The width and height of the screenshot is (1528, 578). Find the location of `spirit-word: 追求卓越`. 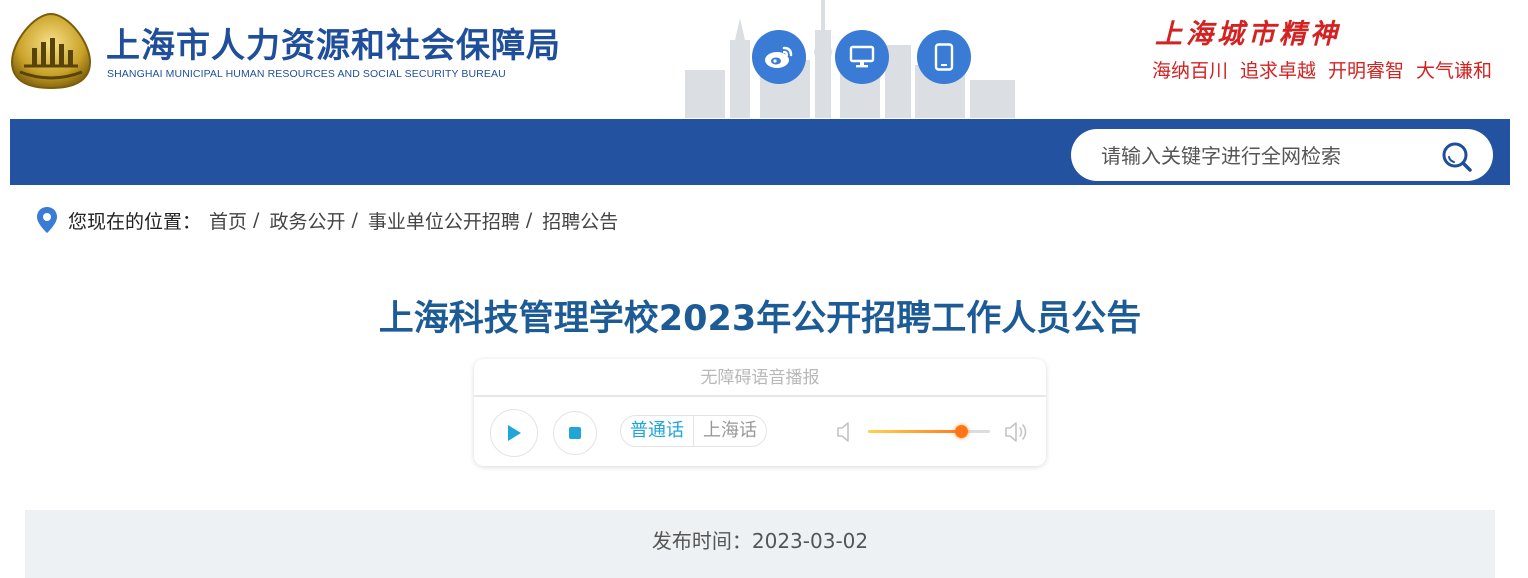

spirit-word: 追求卓越 is located at coordinates (1278, 71).